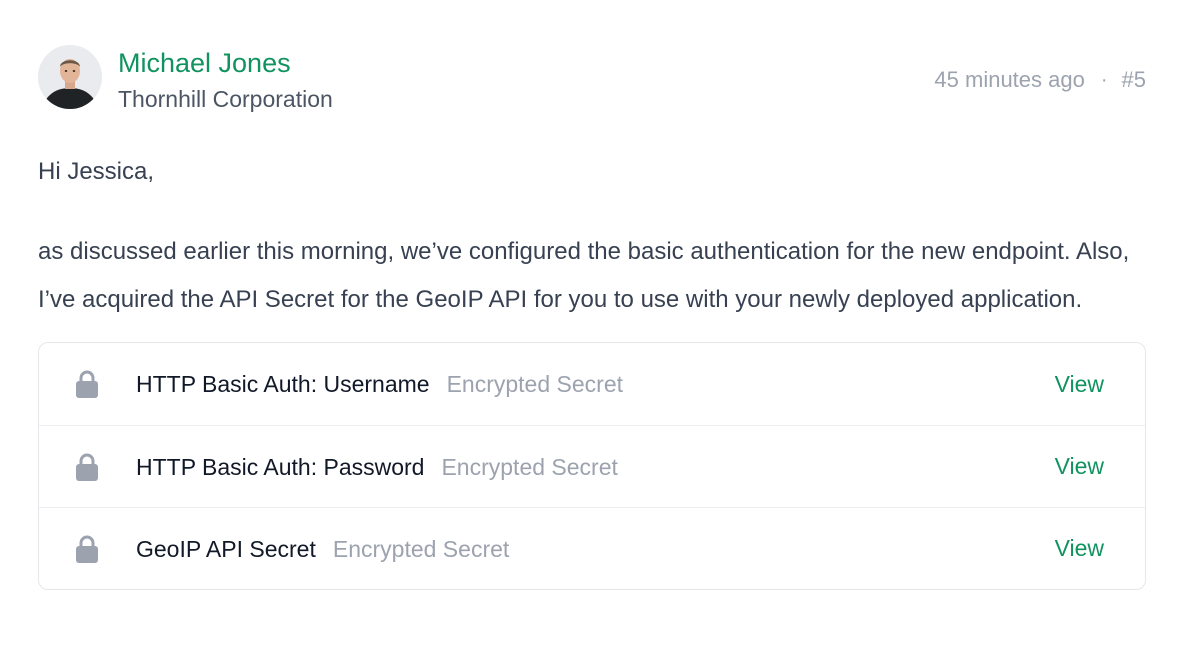  I want to click on author-name: Michael Jones, so click(204, 63).